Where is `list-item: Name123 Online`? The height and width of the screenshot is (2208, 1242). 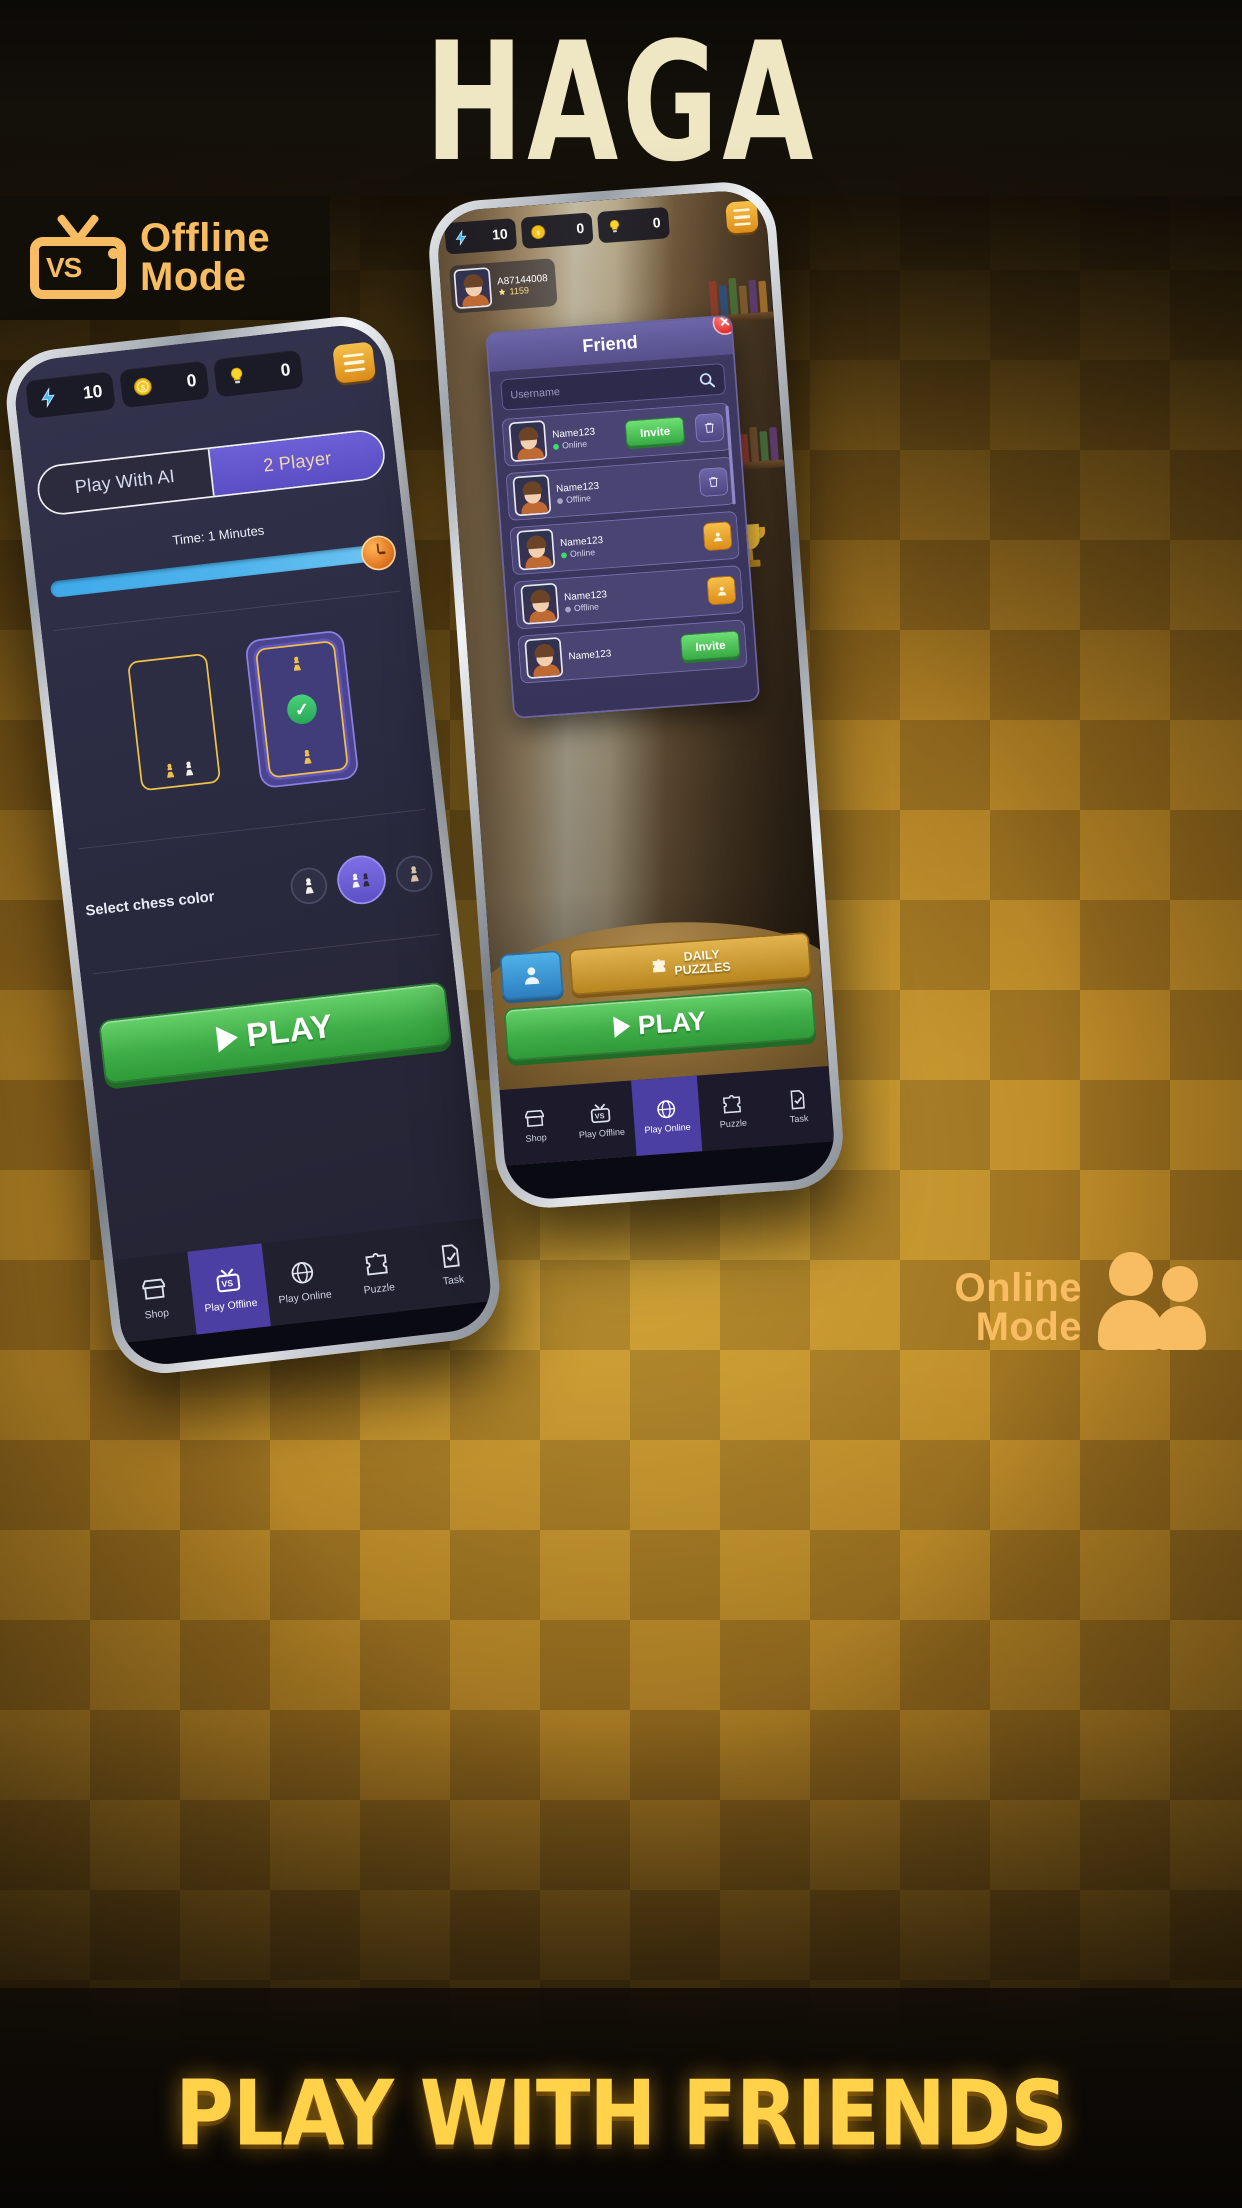 list-item: Name123 Online is located at coordinates (624, 543).